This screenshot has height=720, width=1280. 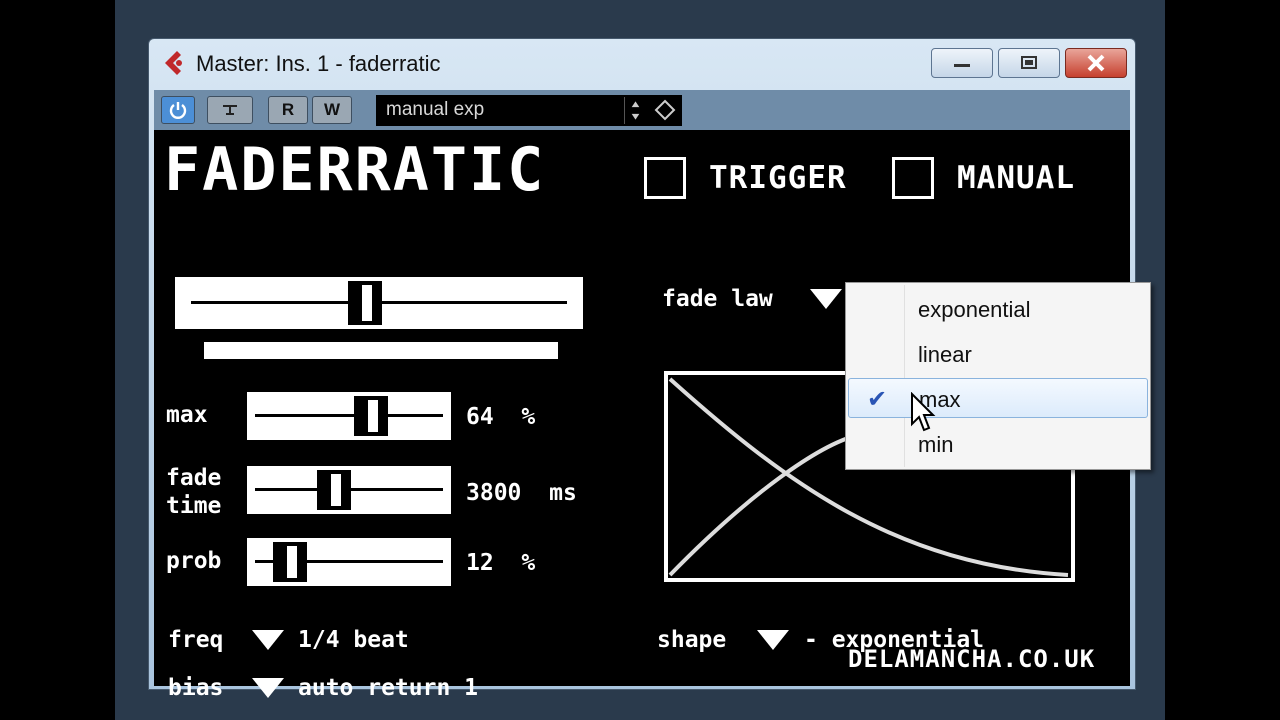 I want to click on trigger-label: TRIGGER, so click(x=778, y=178).